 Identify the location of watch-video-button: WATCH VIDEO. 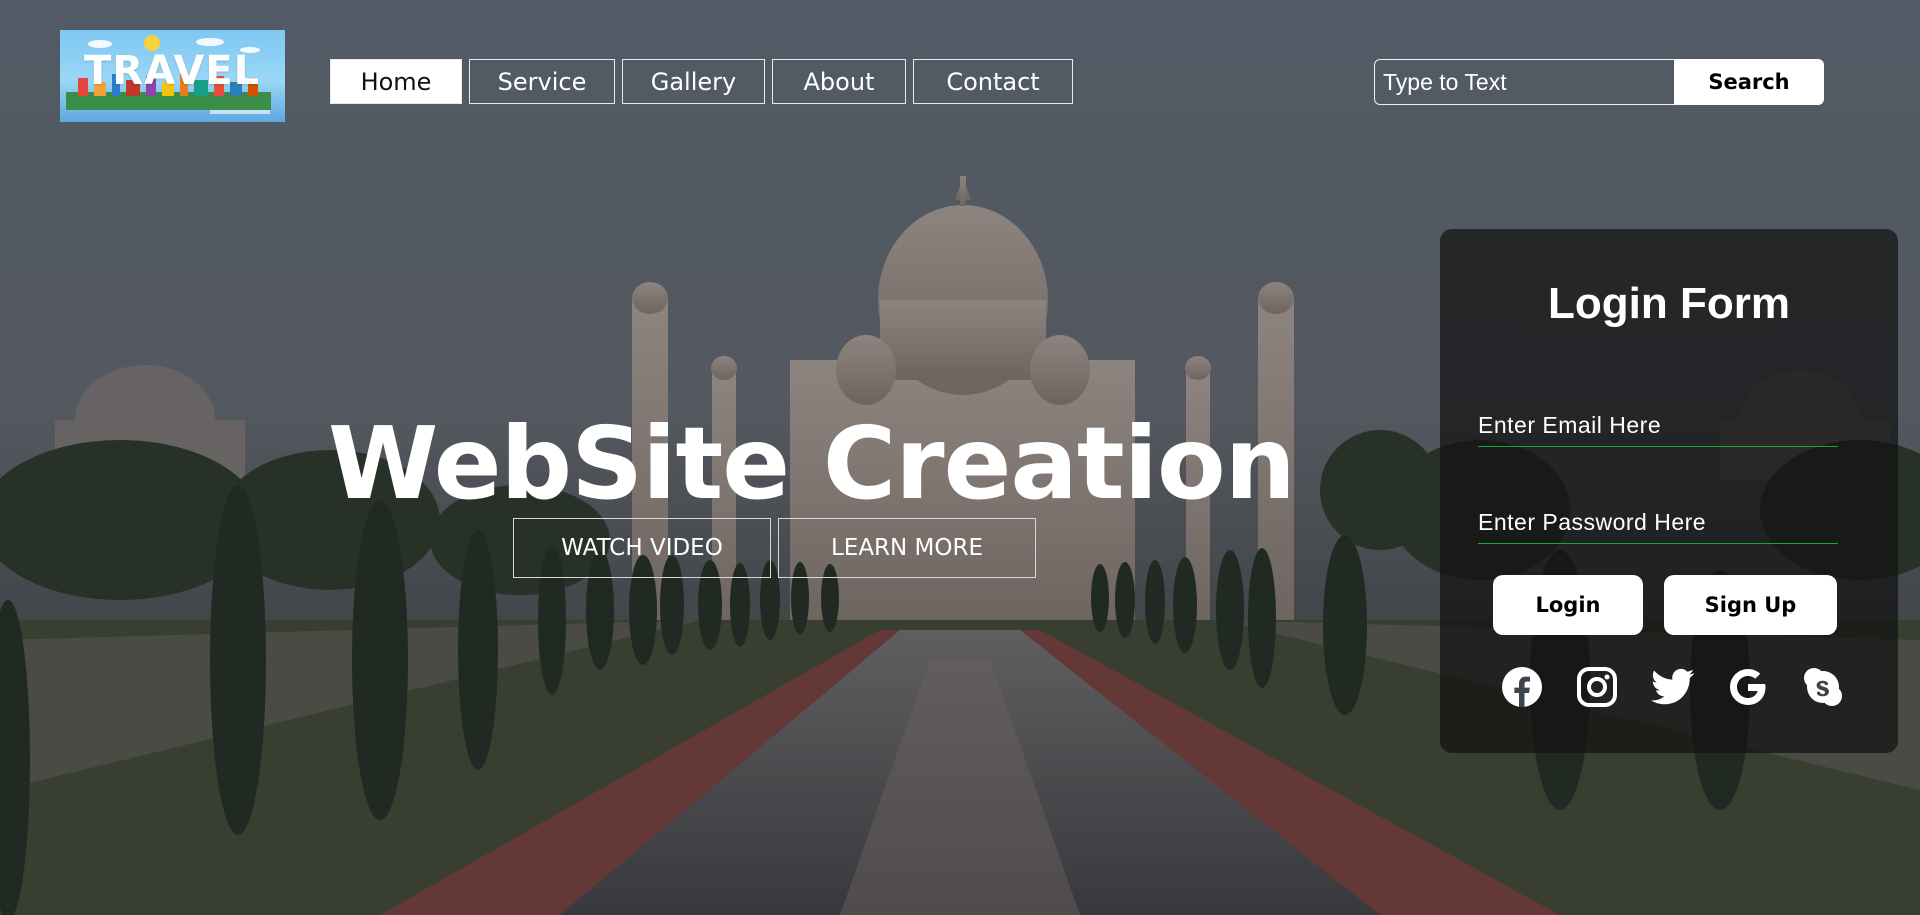
(642, 548).